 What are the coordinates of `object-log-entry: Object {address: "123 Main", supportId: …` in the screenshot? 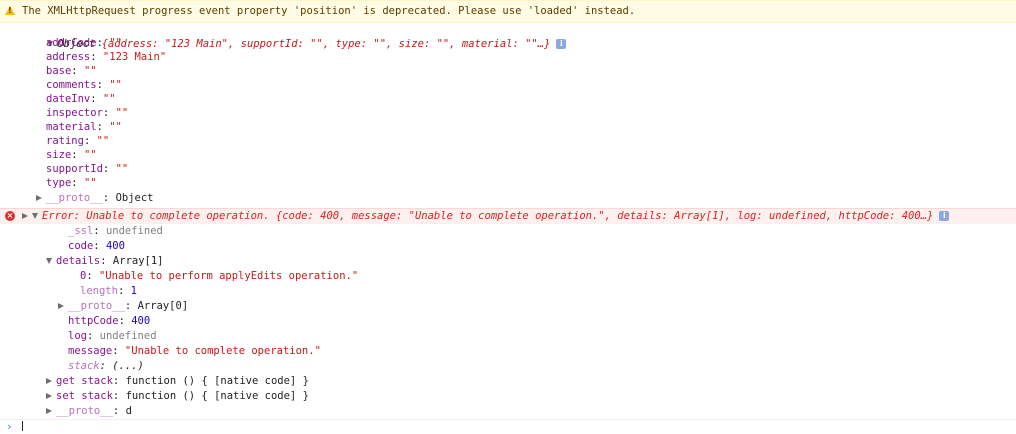 It's located at (508, 36).